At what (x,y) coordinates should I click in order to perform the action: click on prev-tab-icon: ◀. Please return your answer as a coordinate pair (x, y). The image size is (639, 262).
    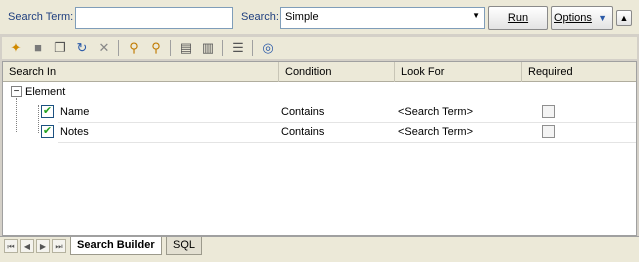
    Looking at the image, I should click on (27, 246).